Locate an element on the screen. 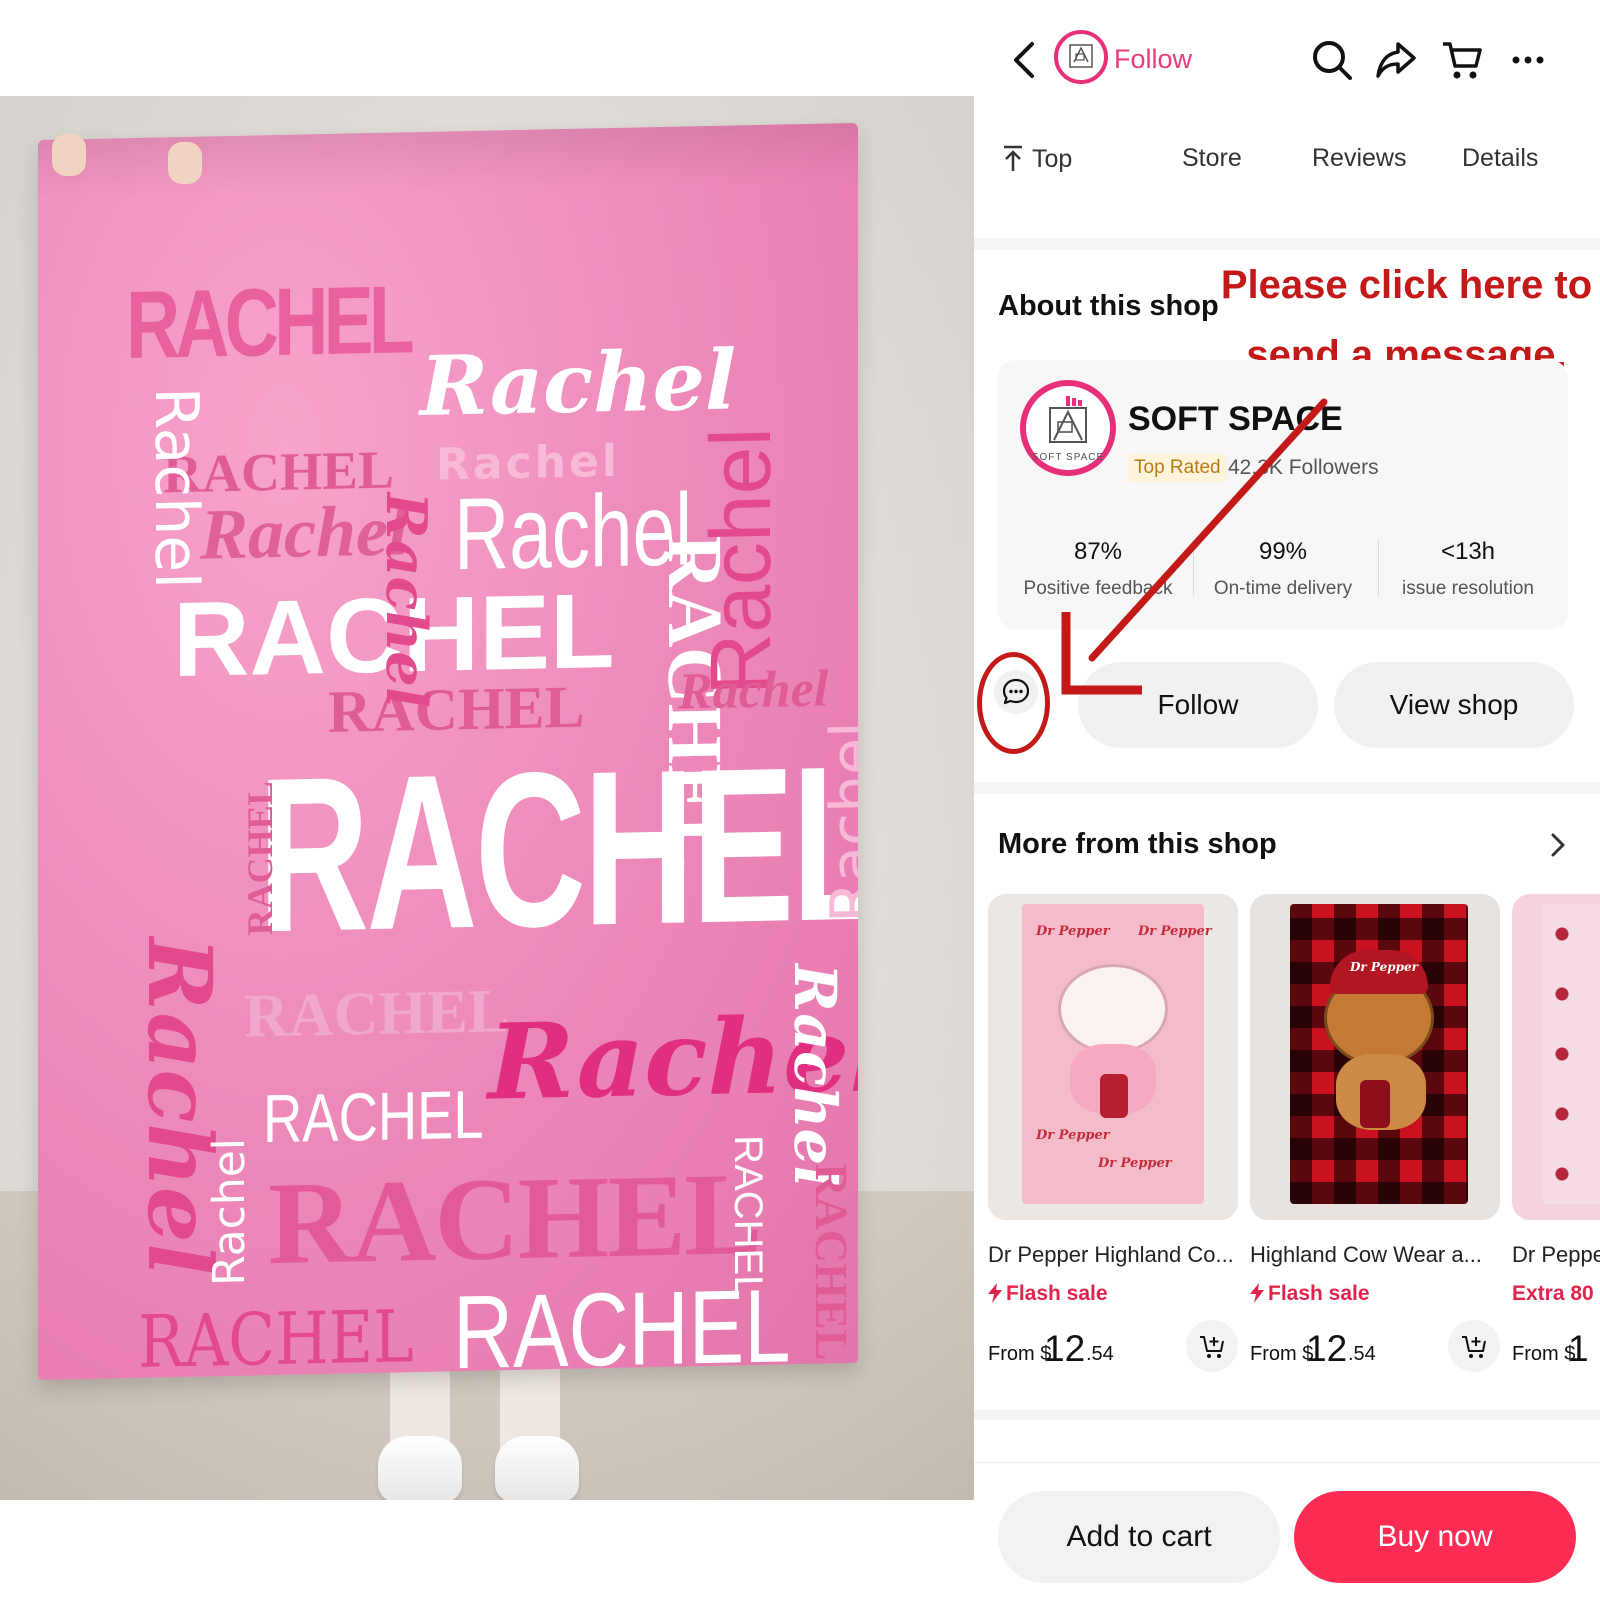 This screenshot has width=1600, height=1600. top-rated-badge: Top Rated is located at coordinates (1177, 468).